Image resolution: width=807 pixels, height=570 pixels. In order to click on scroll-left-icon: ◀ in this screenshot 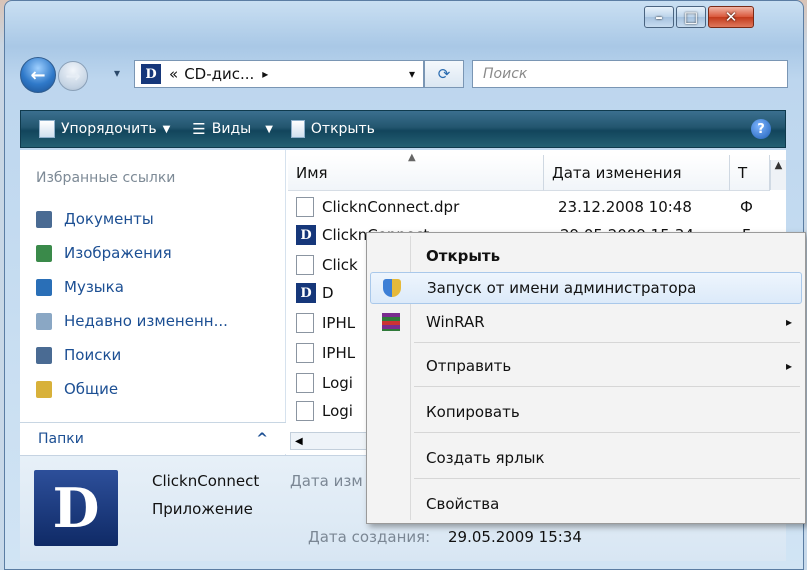, I will do `click(299, 441)`.